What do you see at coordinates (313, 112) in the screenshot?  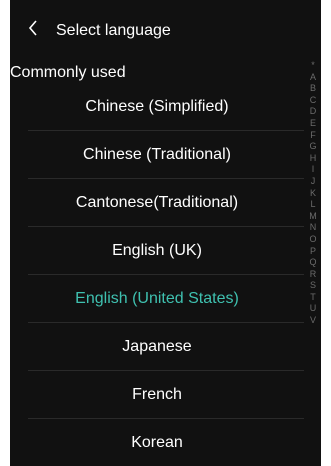 I see `index-letter: D` at bounding box center [313, 112].